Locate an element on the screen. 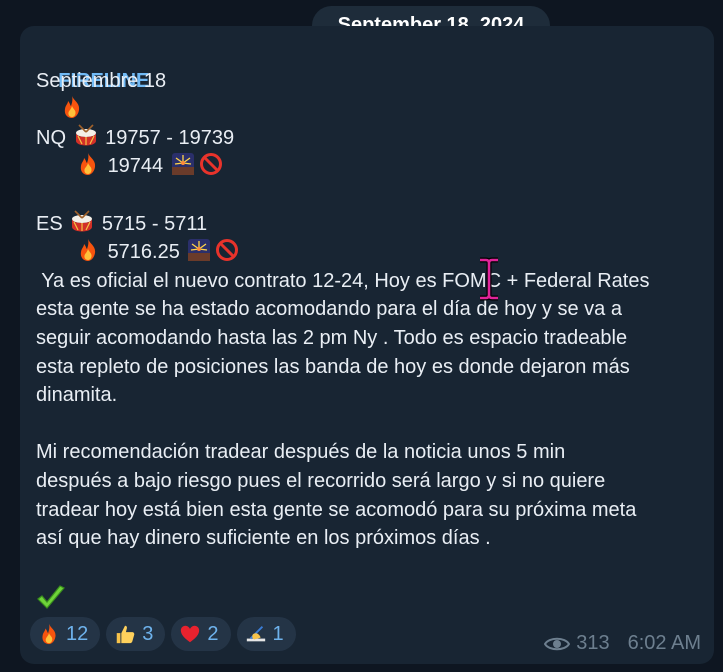 The width and height of the screenshot is (723, 672). author-line: FIRELINE is located at coordinates (371, 52).